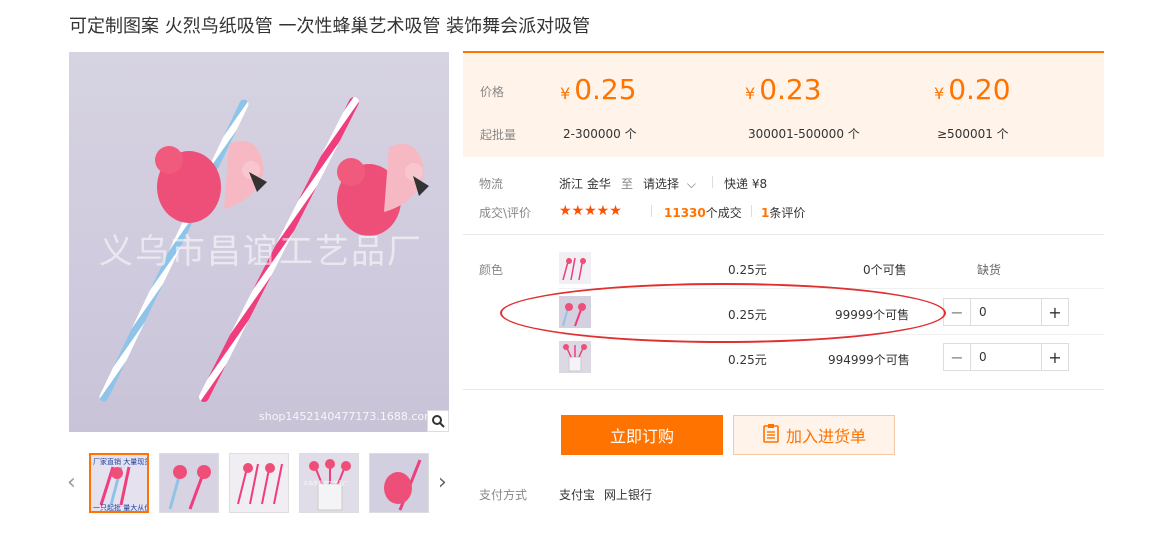 The height and width of the screenshot is (550, 1176). I want to click on thumb-caption-bottom: 一只起批 量大从优, so click(121, 508).